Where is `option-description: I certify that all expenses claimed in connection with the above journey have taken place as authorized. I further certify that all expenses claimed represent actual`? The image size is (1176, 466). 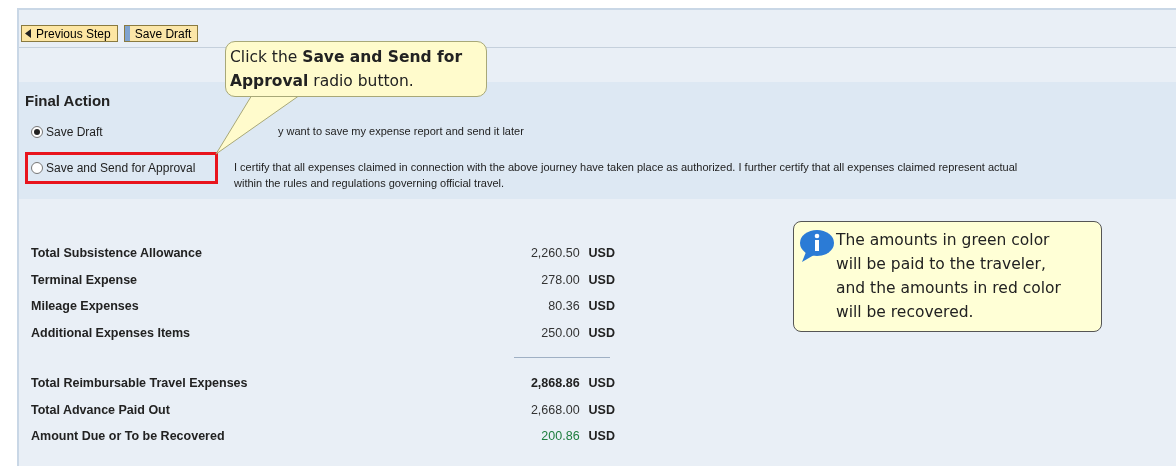 option-description: I certify that all expenses claimed in connection with the above journey have taken place as authorized. I further certify that all expenses claimed represent actual is located at coordinates (626, 167).